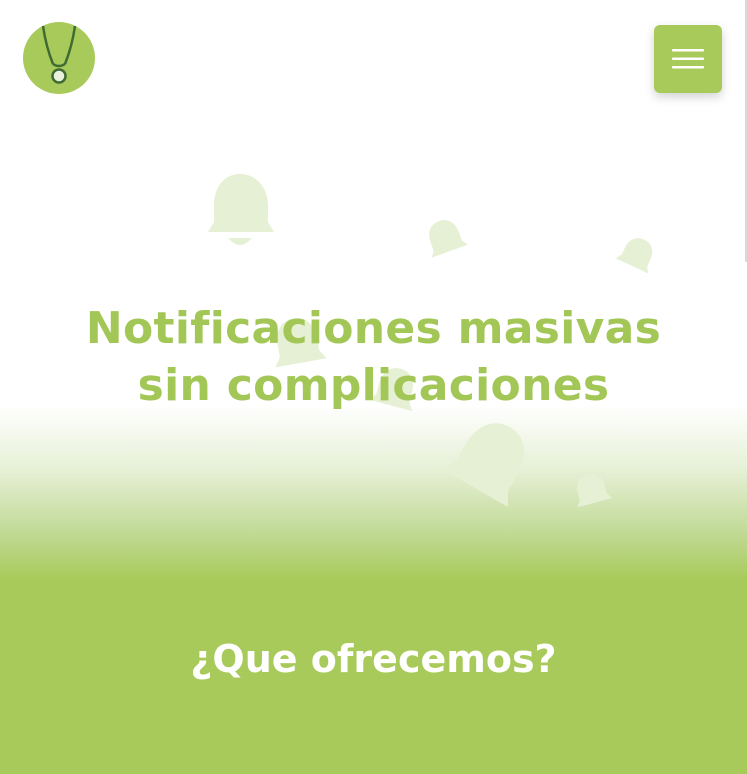  I want to click on hamburger-menu-icon, so click(688, 59).